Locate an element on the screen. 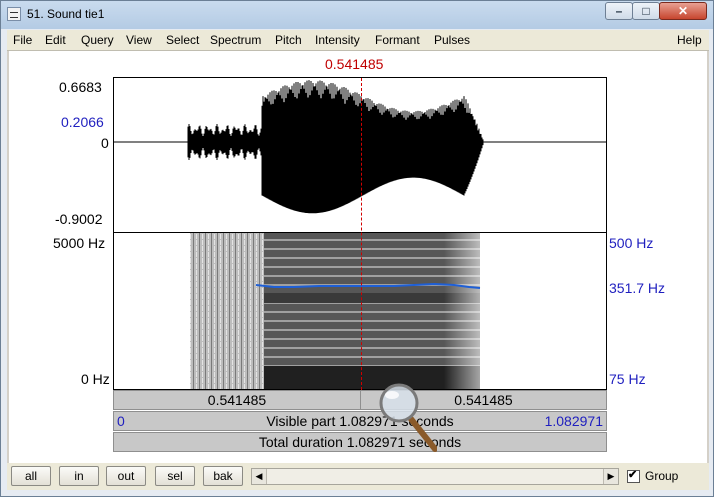 This screenshot has height=497, width=714. scroll-right-icon: ▶ is located at coordinates (610, 476).